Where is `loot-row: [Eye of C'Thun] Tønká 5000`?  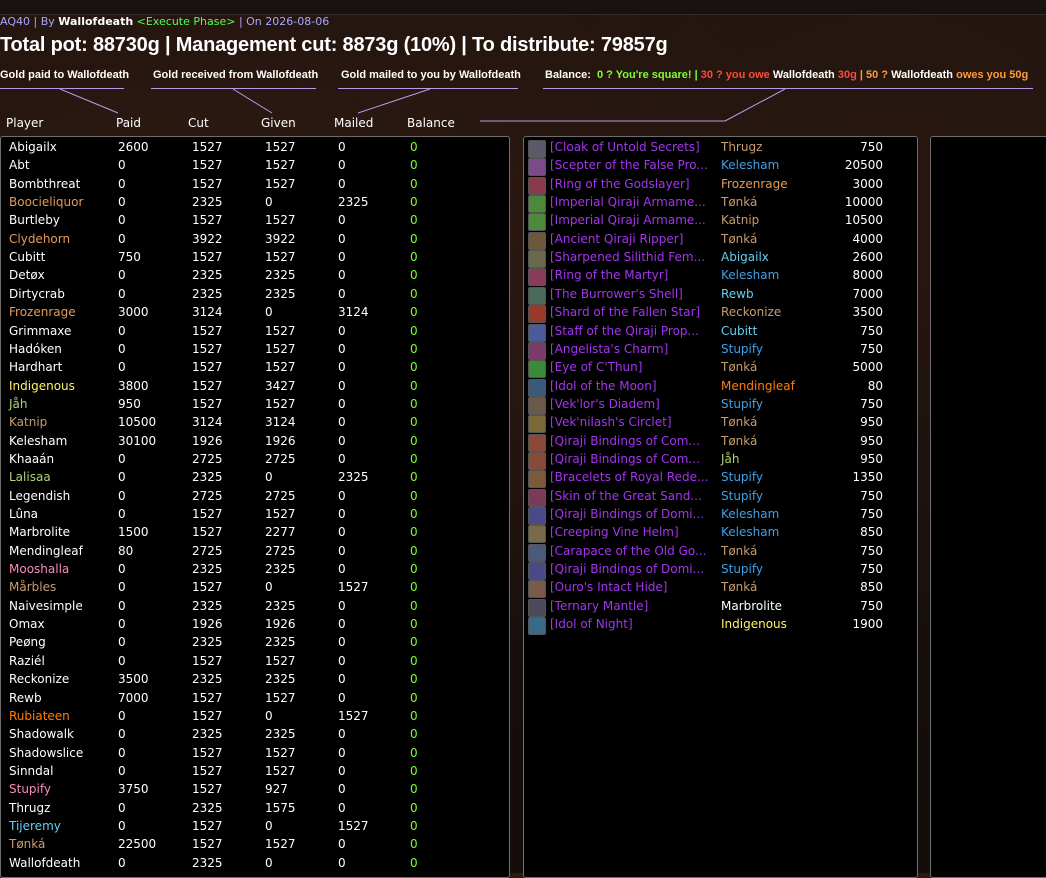 loot-row: [Eye of C'Thun] Tønká 5000 is located at coordinates (719, 369).